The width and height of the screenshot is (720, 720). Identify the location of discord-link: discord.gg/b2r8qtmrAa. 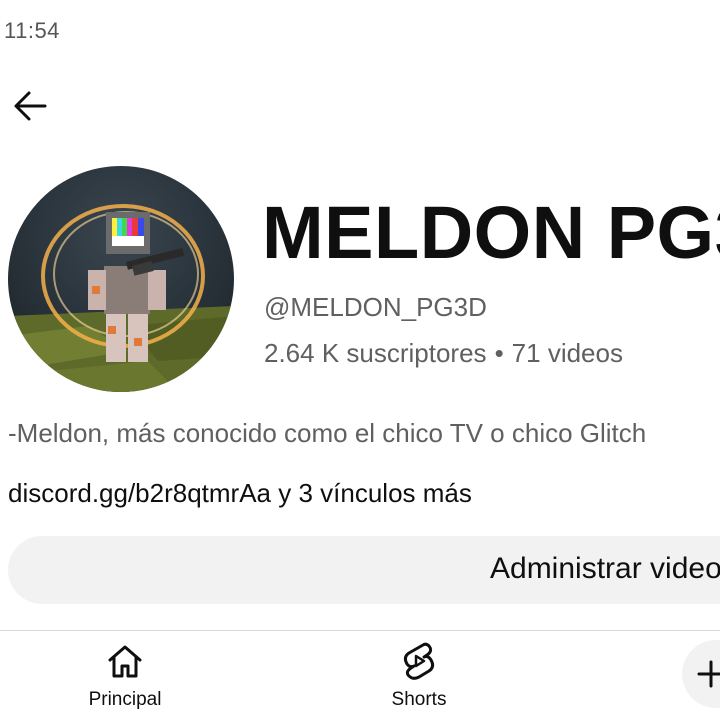
(139, 493).